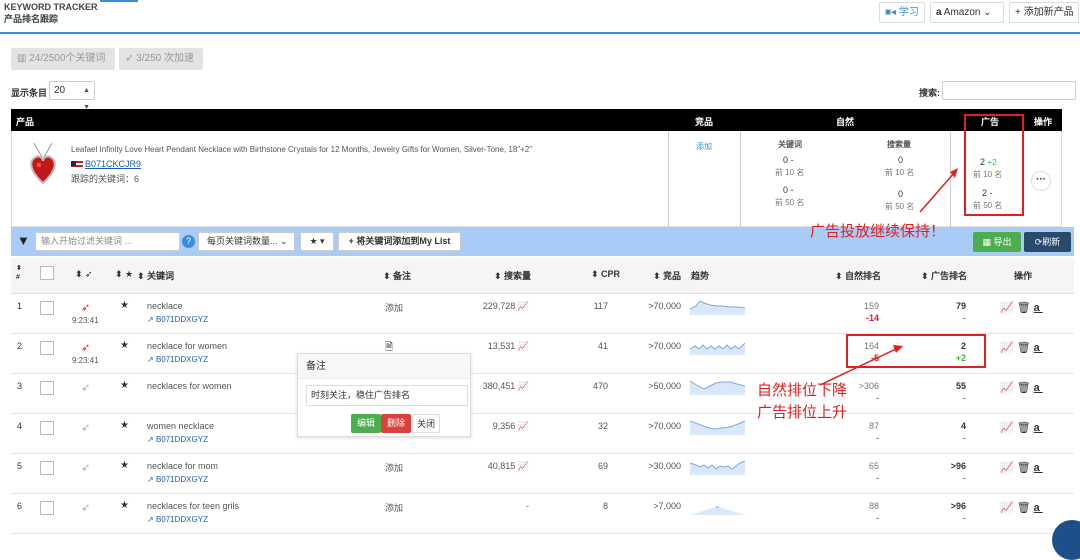 This screenshot has width=1080, height=560. Describe the element at coordinates (165, 306) in the screenshot. I see `keyword-text: necklace` at that location.